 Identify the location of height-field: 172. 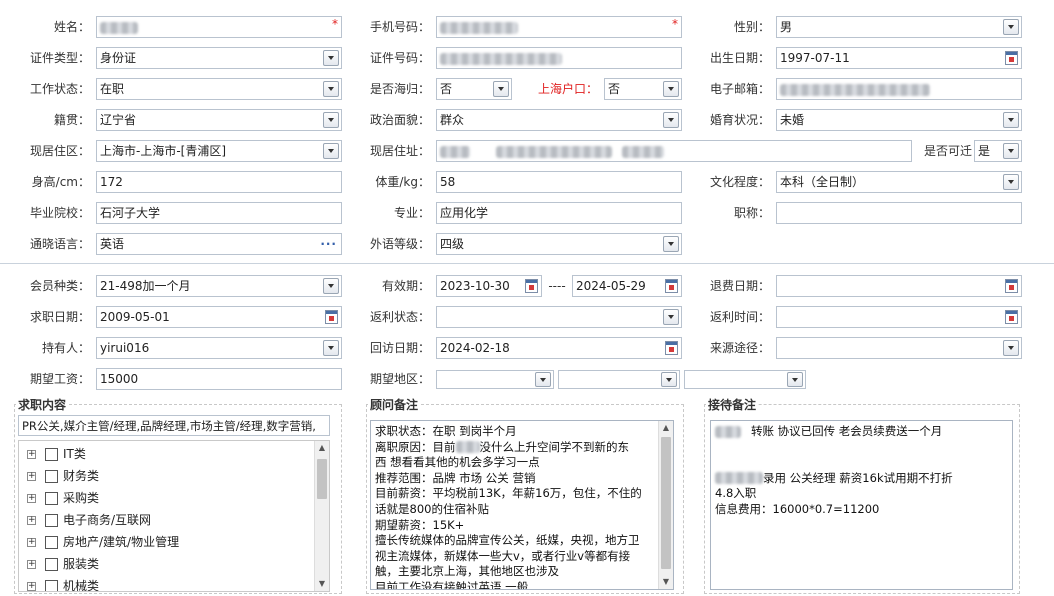
(219, 182).